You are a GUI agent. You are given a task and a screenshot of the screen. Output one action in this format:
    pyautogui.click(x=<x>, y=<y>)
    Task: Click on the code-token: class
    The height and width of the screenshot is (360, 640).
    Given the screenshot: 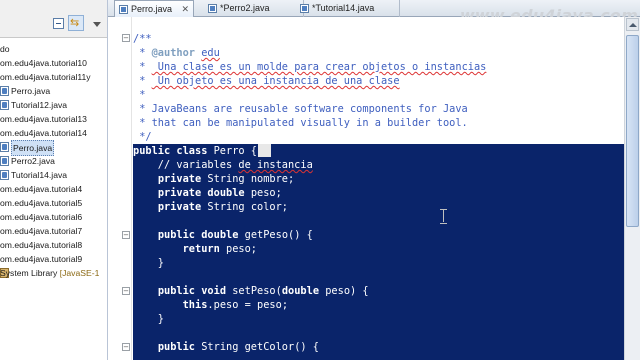 What is the action you would take?
    pyautogui.click(x=192, y=151)
    